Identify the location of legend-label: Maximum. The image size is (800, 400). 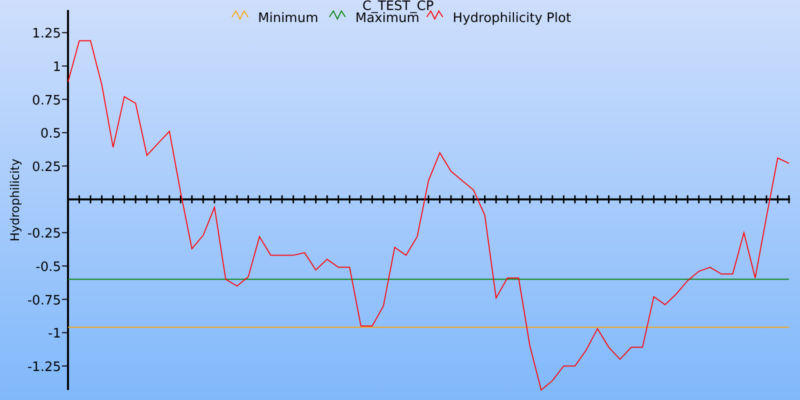
(387, 18).